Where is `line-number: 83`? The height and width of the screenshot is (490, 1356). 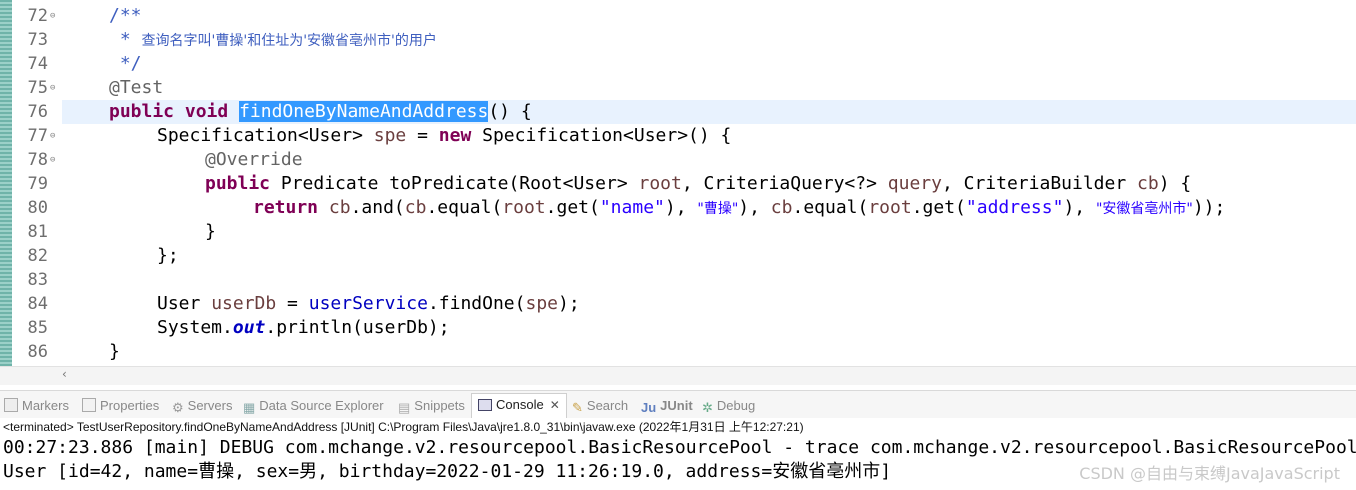
line-number: 83 is located at coordinates (37, 280).